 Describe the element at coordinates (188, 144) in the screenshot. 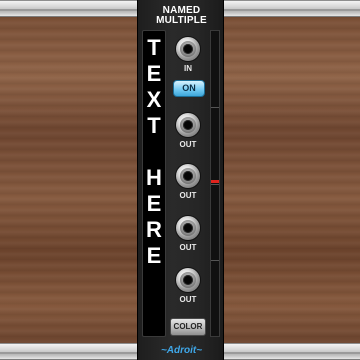

I see `output-jack-1-label: OUT` at that location.